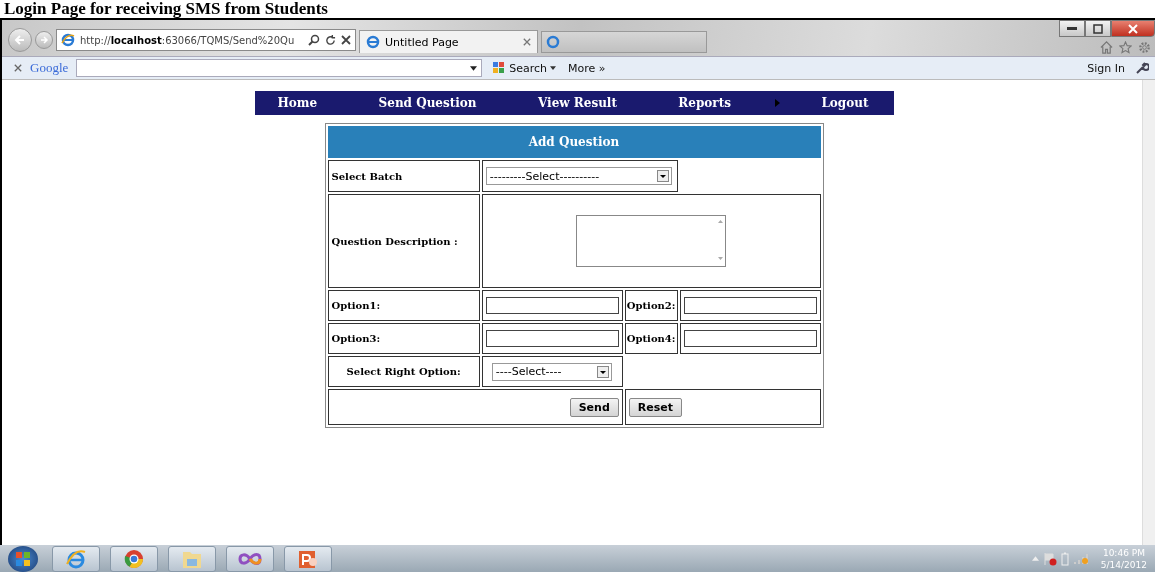 This screenshot has height=572, width=1155. I want to click on more-button: More », so click(587, 68).